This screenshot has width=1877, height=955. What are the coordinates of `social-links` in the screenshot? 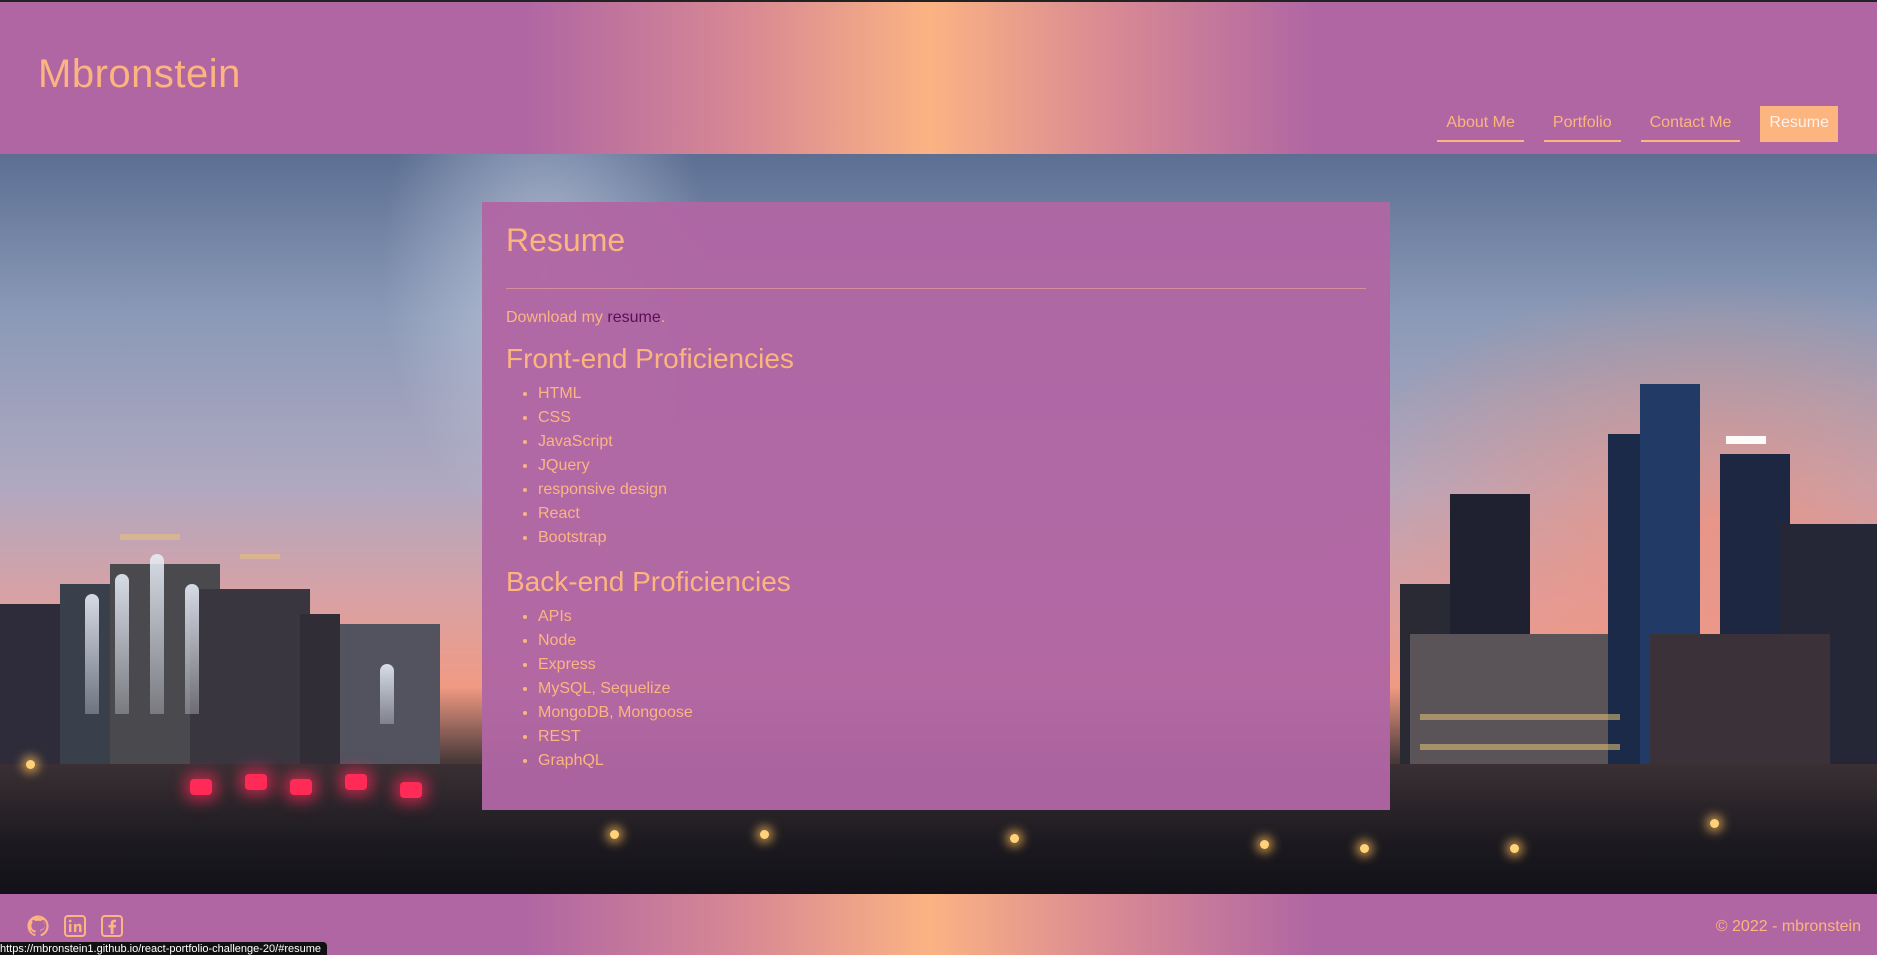 It's located at (75, 926).